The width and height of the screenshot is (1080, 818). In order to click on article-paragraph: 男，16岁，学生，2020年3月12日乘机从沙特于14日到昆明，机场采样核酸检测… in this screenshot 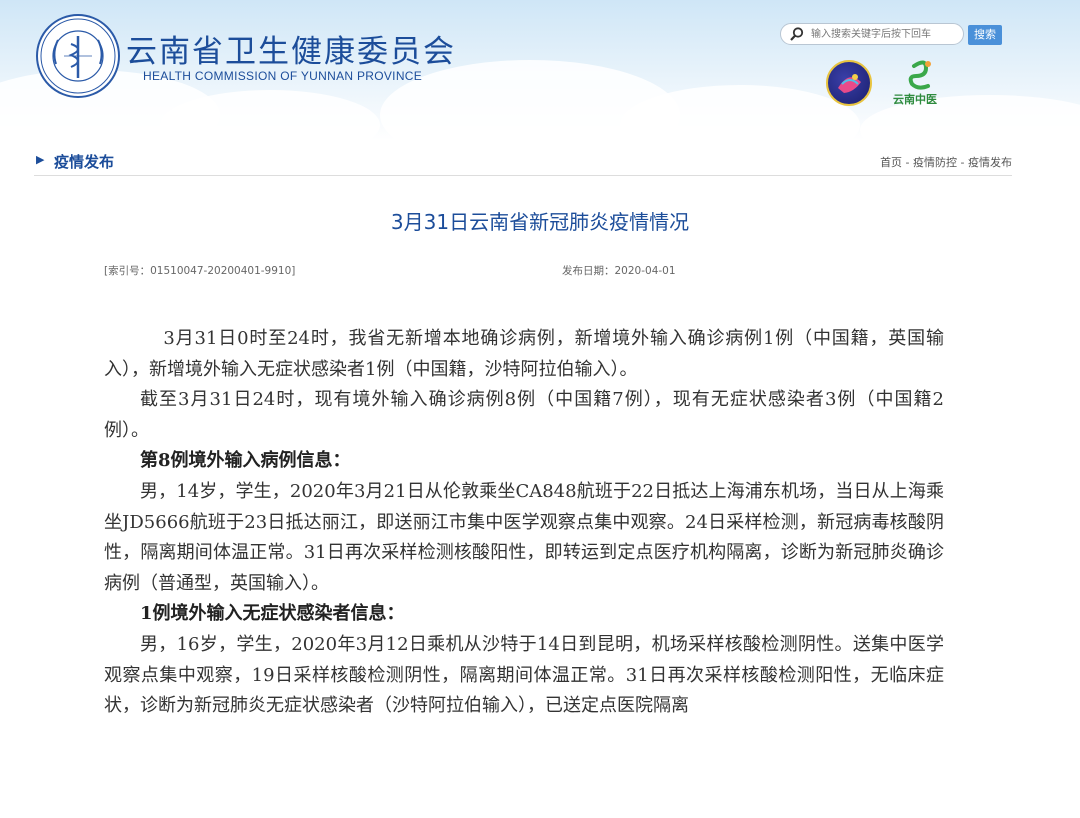, I will do `click(524, 675)`.